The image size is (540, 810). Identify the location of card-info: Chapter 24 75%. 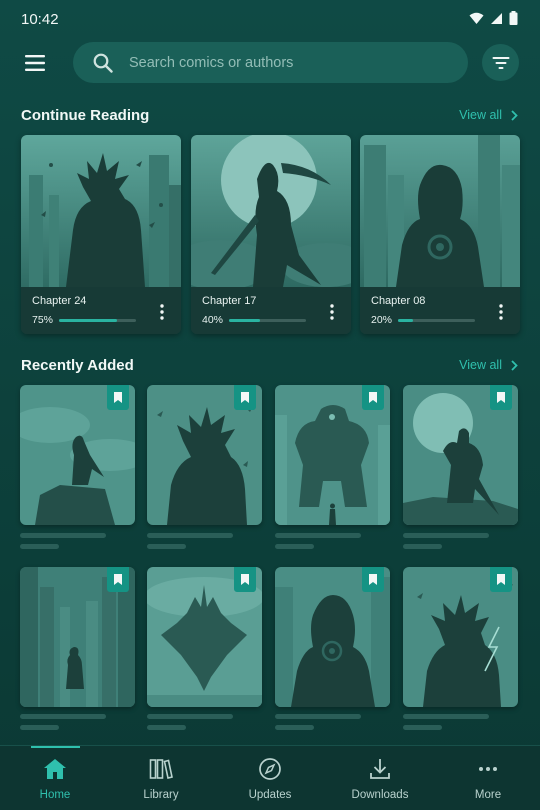
(101, 310).